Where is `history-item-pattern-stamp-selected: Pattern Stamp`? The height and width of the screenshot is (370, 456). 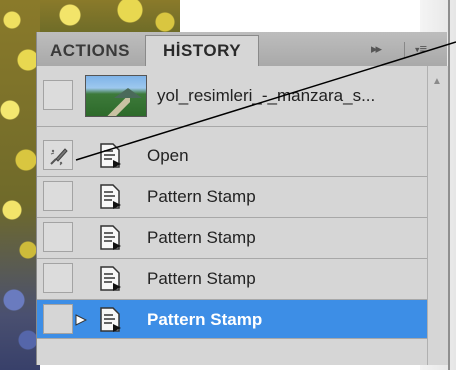
history-item-pattern-stamp-selected: Pattern Stamp is located at coordinates (232, 319).